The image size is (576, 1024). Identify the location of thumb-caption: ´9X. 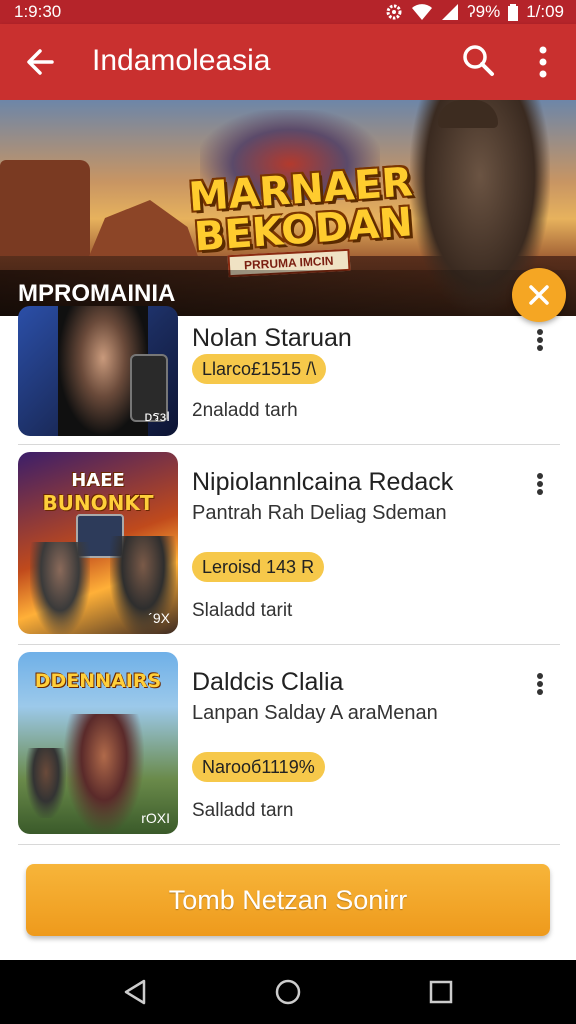
(159, 618).